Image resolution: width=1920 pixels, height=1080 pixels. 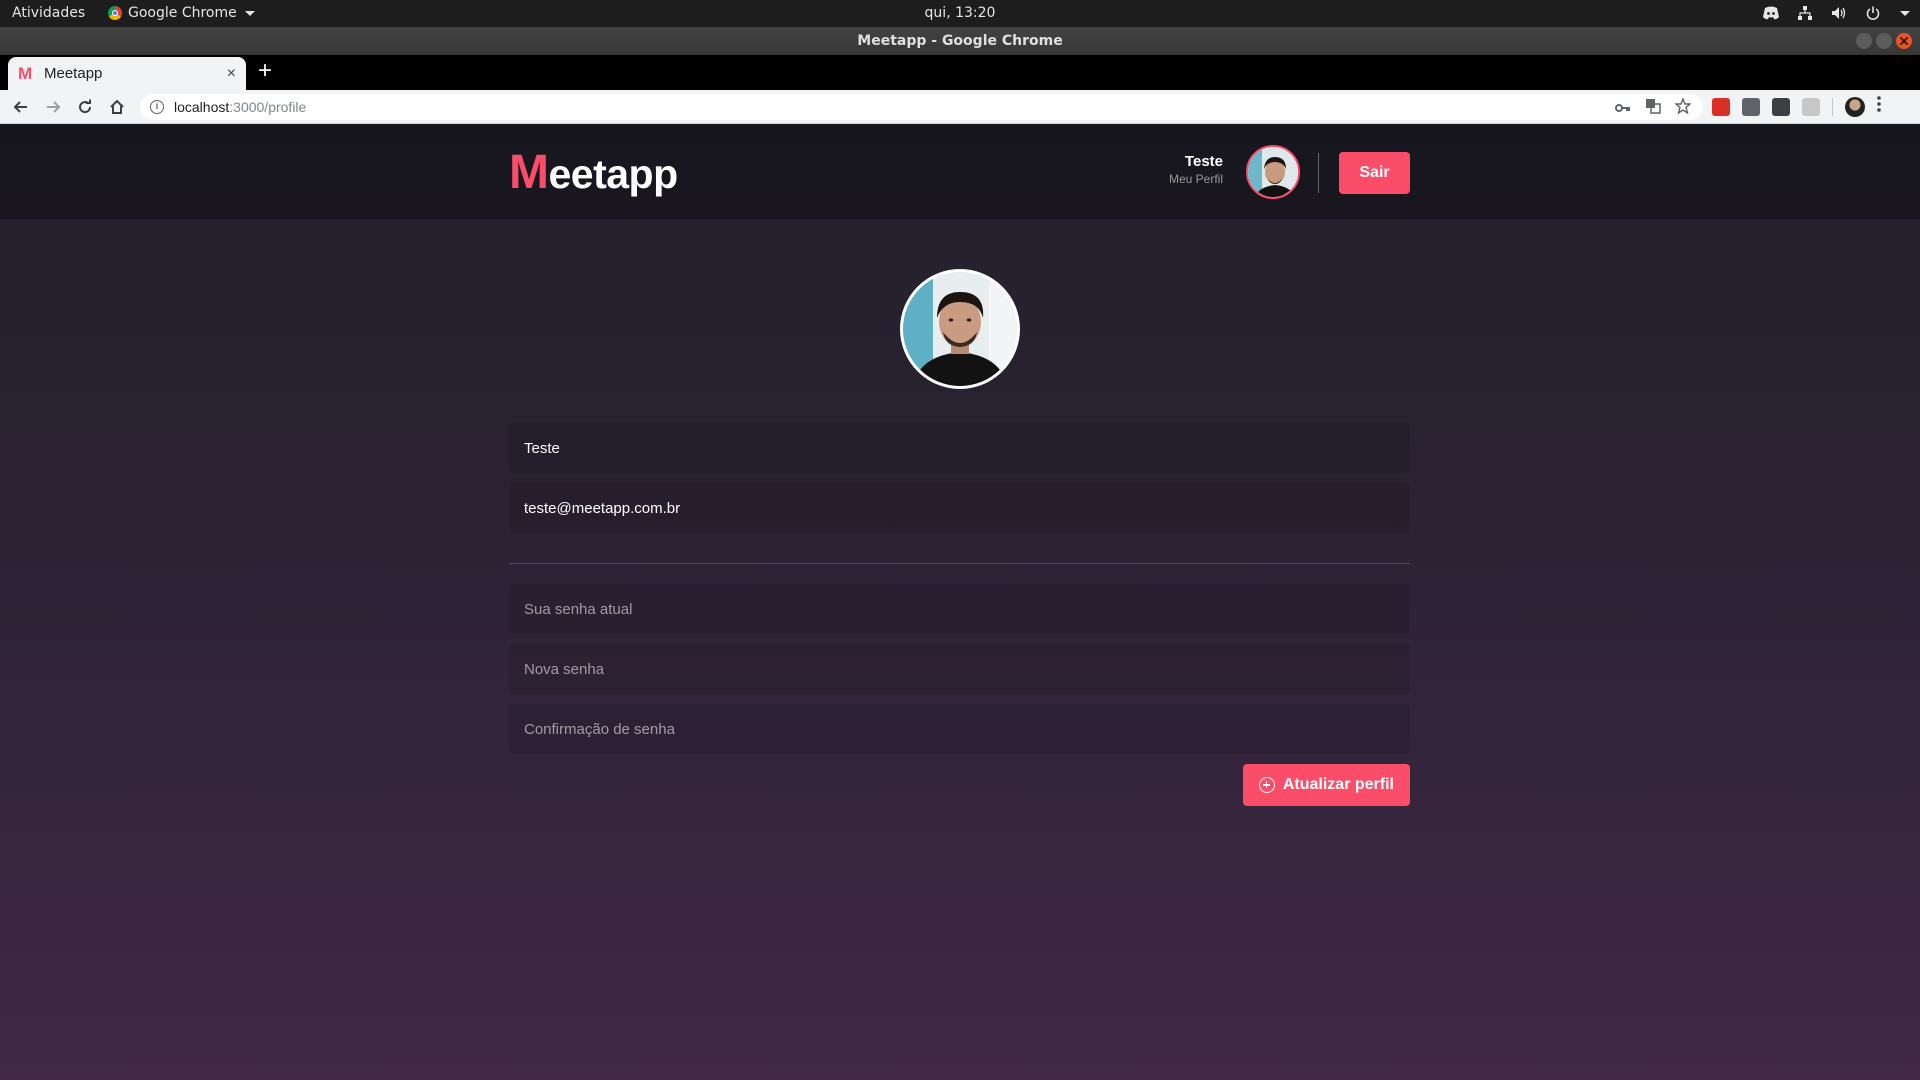 What do you see at coordinates (202, 107) in the screenshot?
I see `url-host: localhost` at bounding box center [202, 107].